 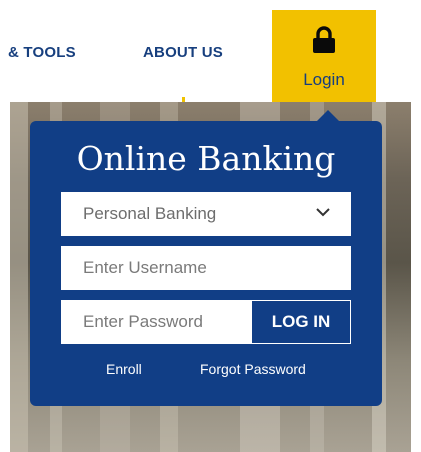 What do you see at coordinates (324, 39) in the screenshot?
I see `lock-icon` at bounding box center [324, 39].